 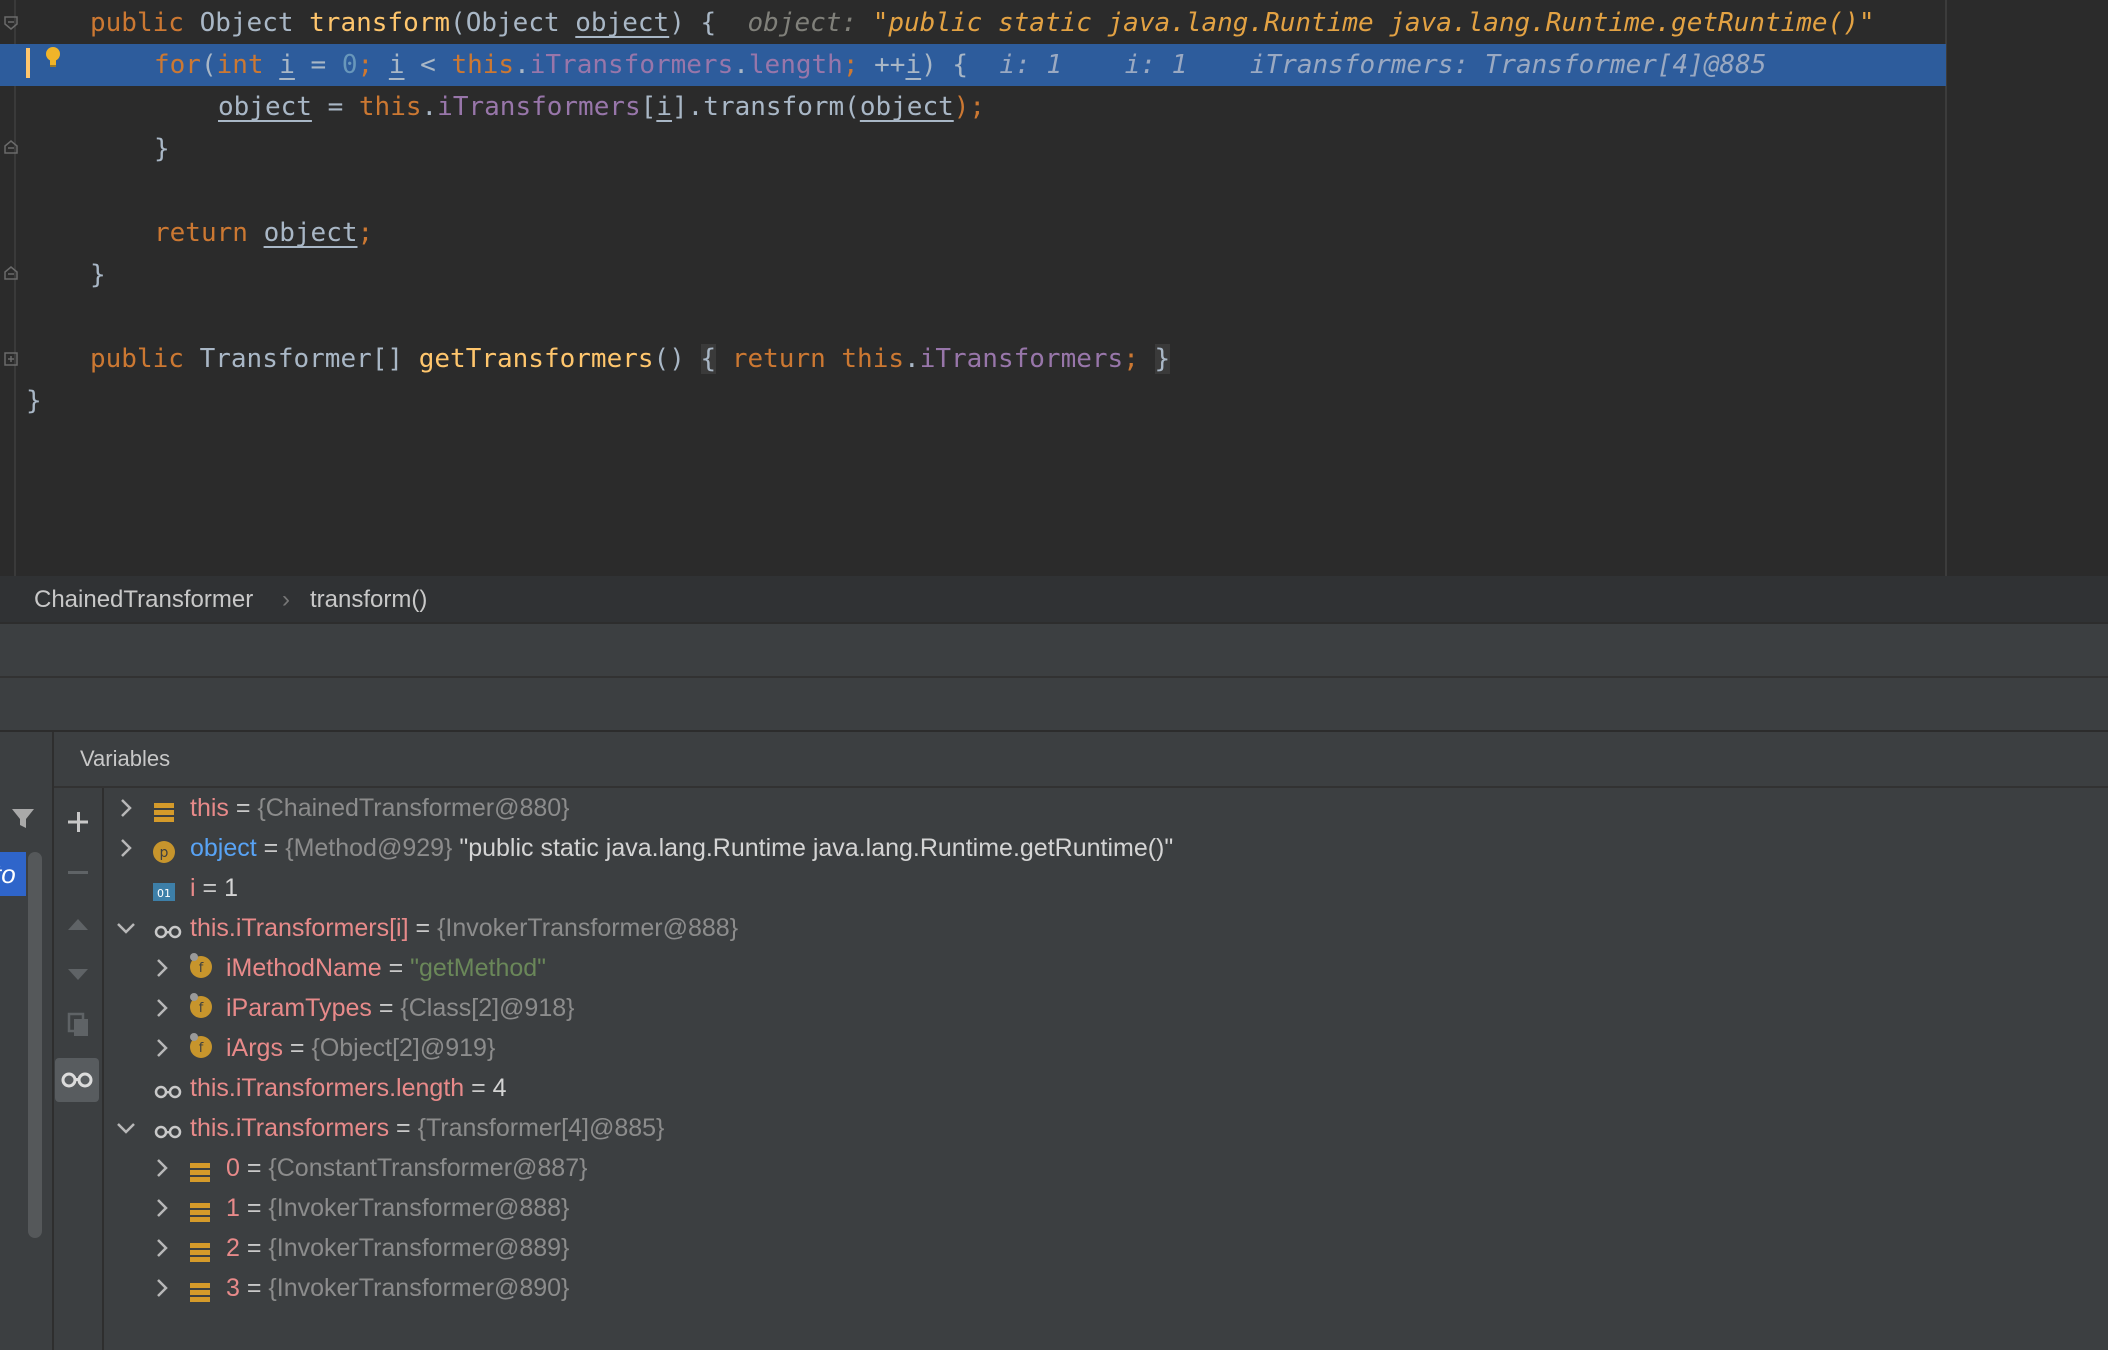 What do you see at coordinates (890, 65) in the screenshot?
I see `operator: ++` at bounding box center [890, 65].